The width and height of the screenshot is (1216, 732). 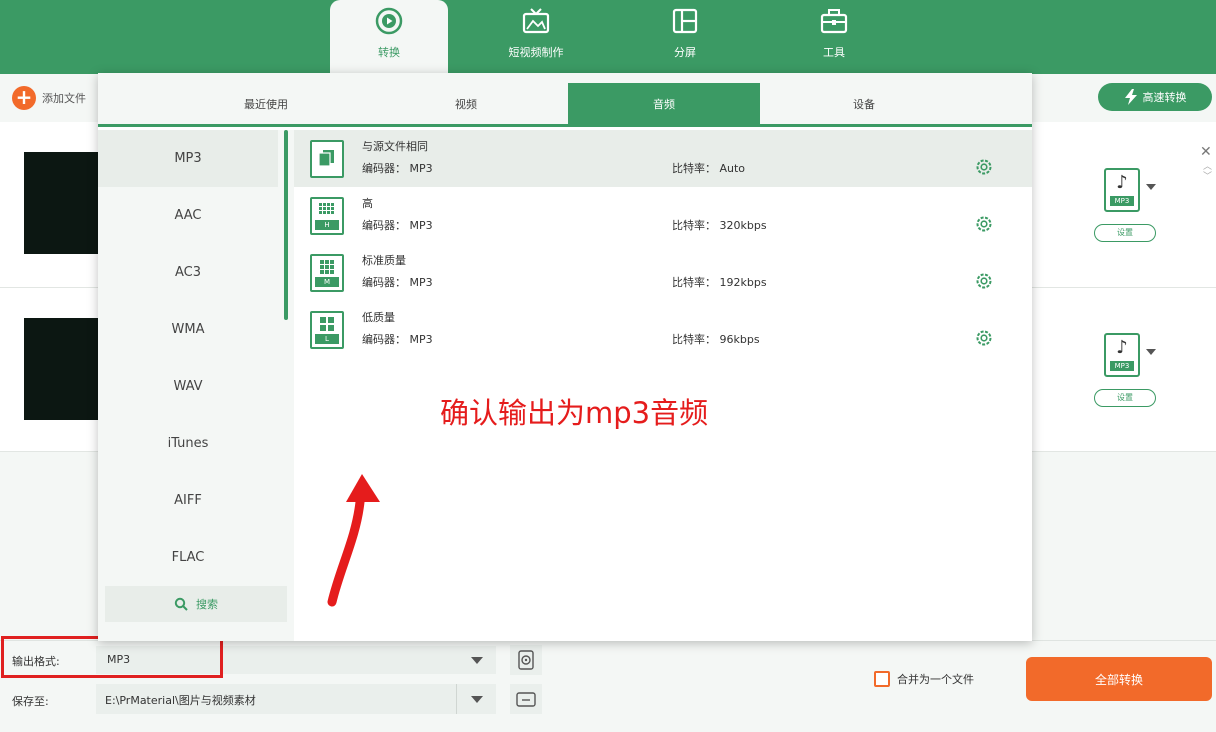 What do you see at coordinates (64, 98) in the screenshot?
I see `add-file-label: 添加文件` at bounding box center [64, 98].